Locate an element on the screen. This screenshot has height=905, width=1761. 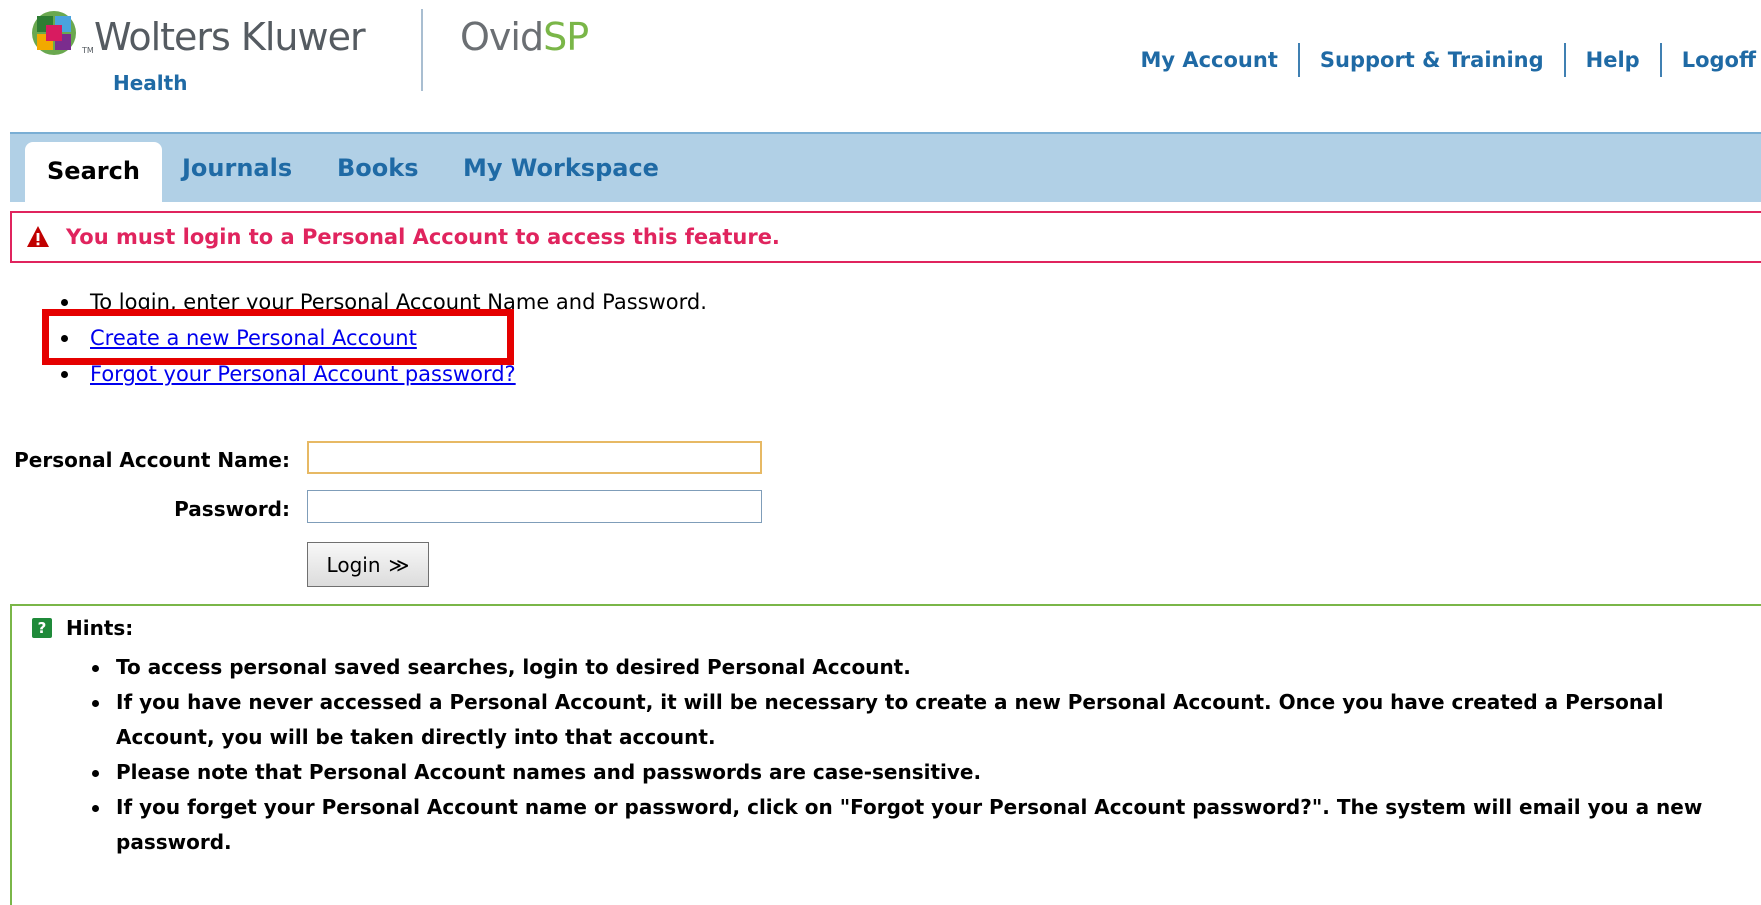
forgot-password-link: Forgot your Personal Account password? is located at coordinates (303, 374).